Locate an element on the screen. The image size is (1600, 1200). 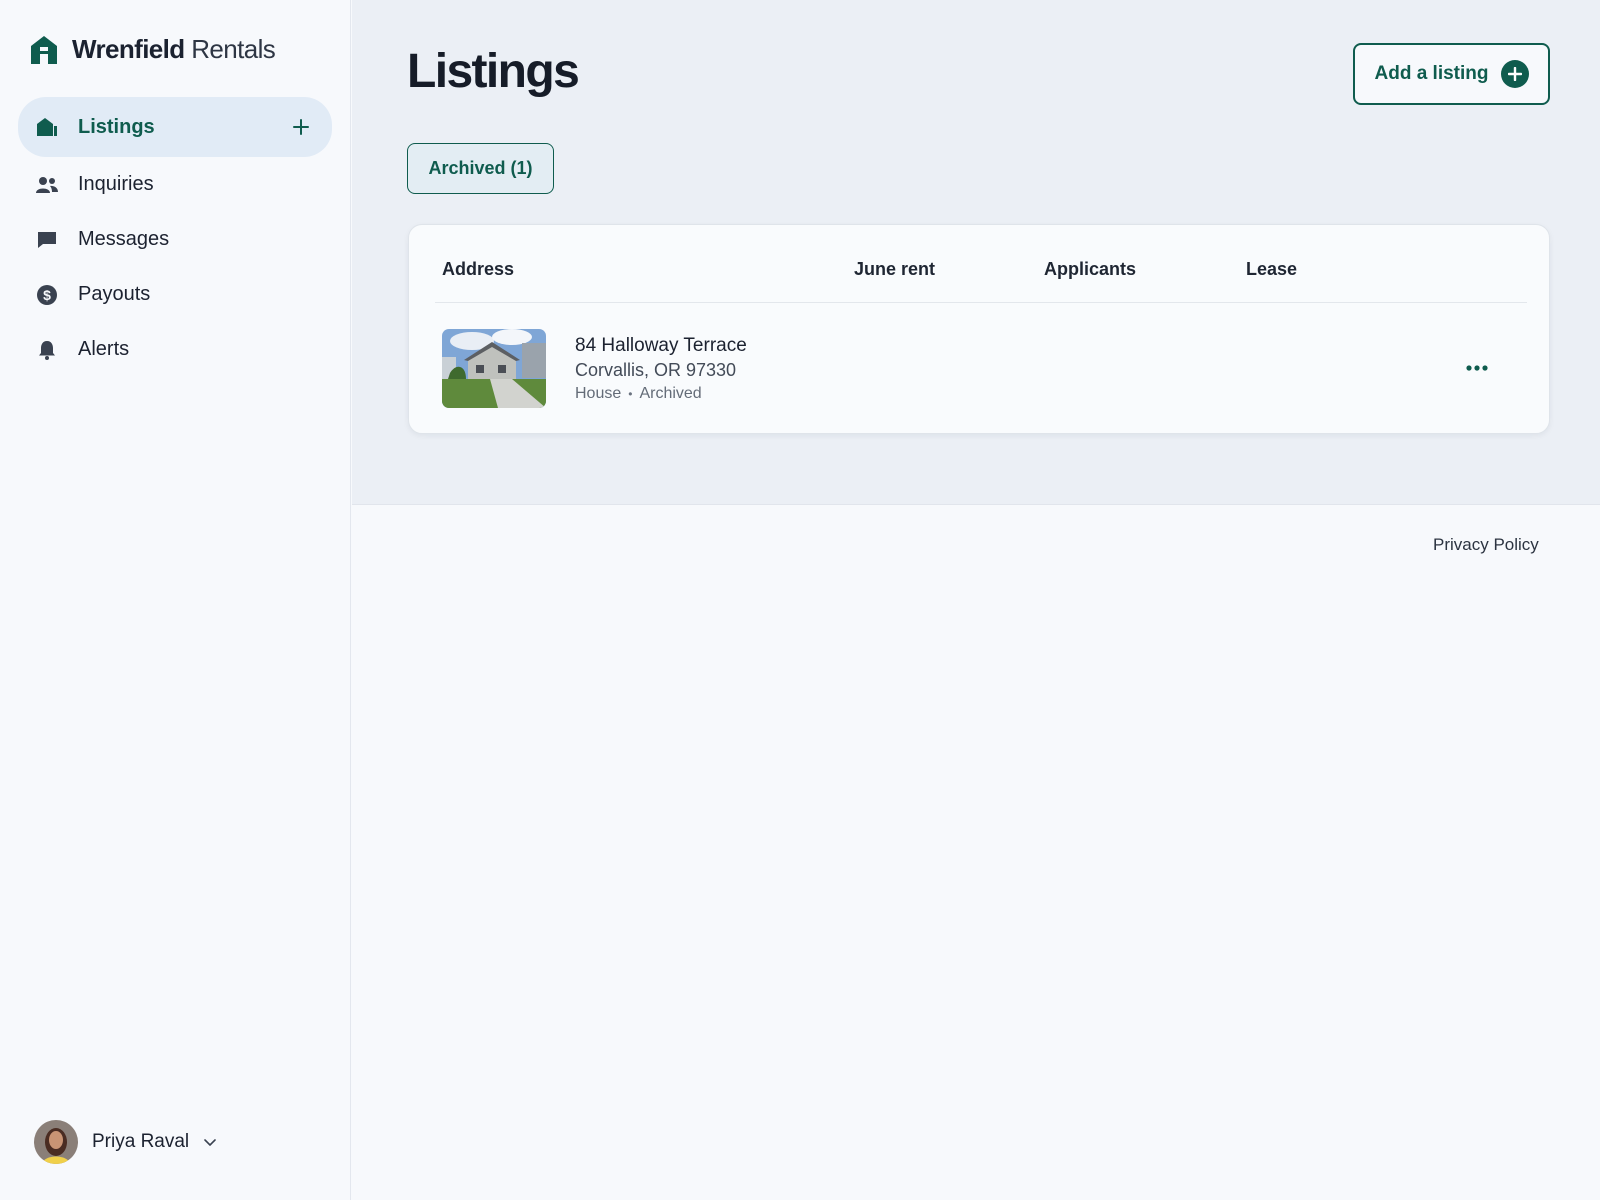
sidebar-item-label: Payouts is located at coordinates (114, 294).